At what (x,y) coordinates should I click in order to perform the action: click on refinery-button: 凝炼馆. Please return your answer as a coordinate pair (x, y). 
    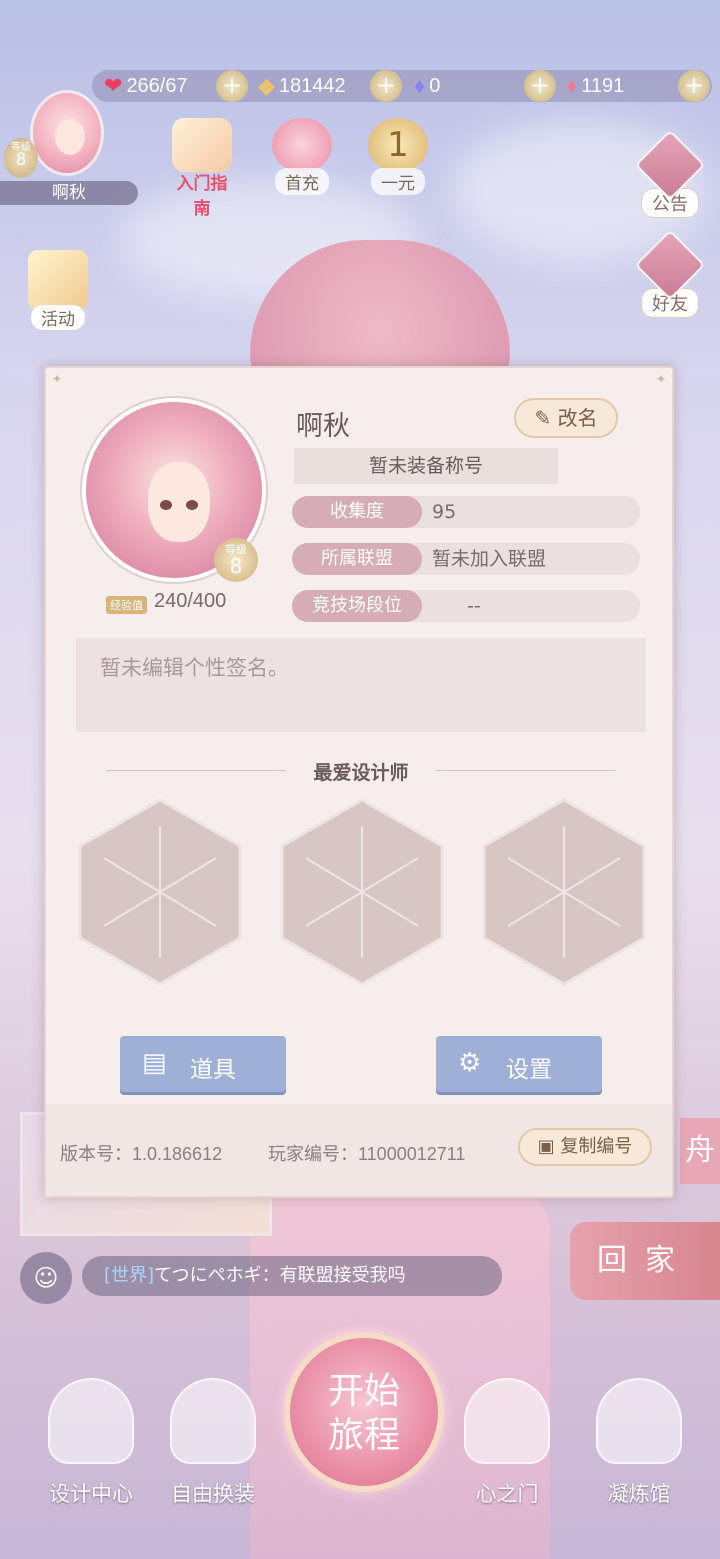
    Looking at the image, I should click on (639, 1443).